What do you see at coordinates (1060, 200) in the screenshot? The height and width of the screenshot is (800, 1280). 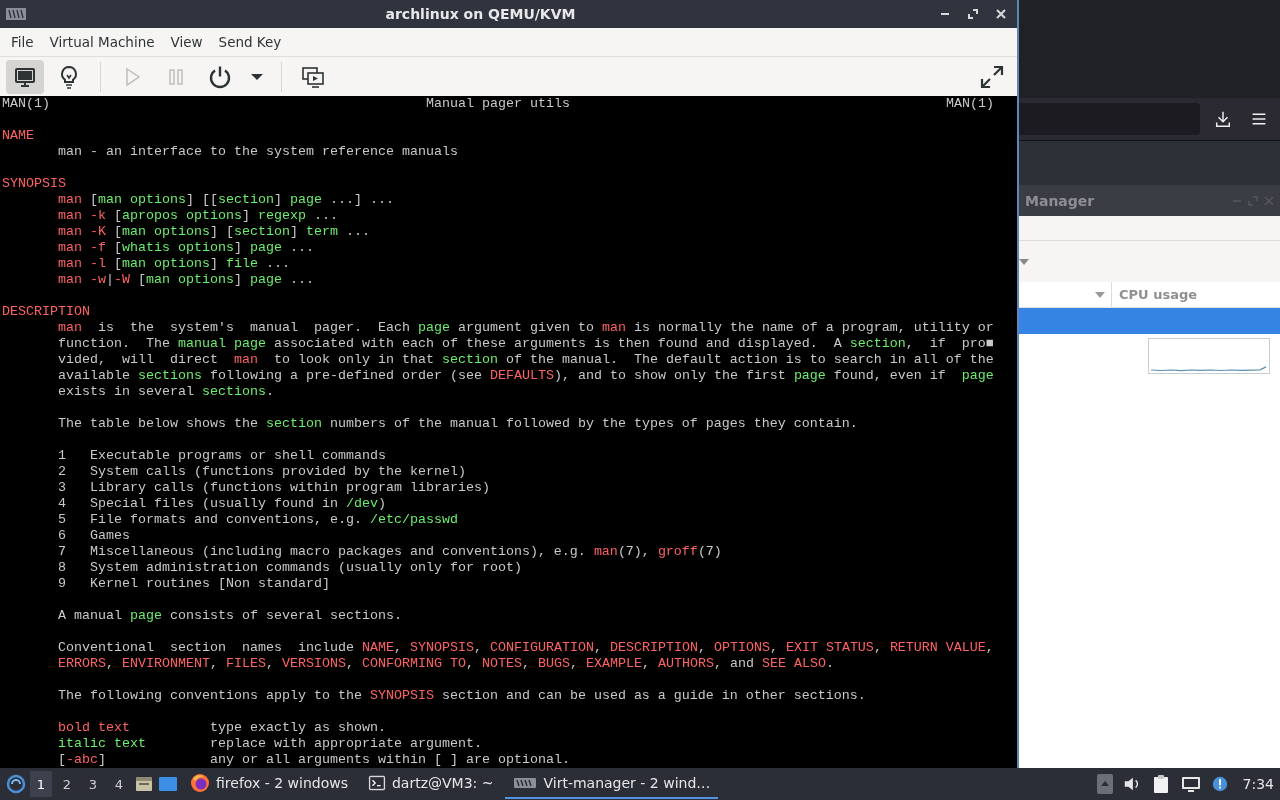 I see `window-title: Manager` at bounding box center [1060, 200].